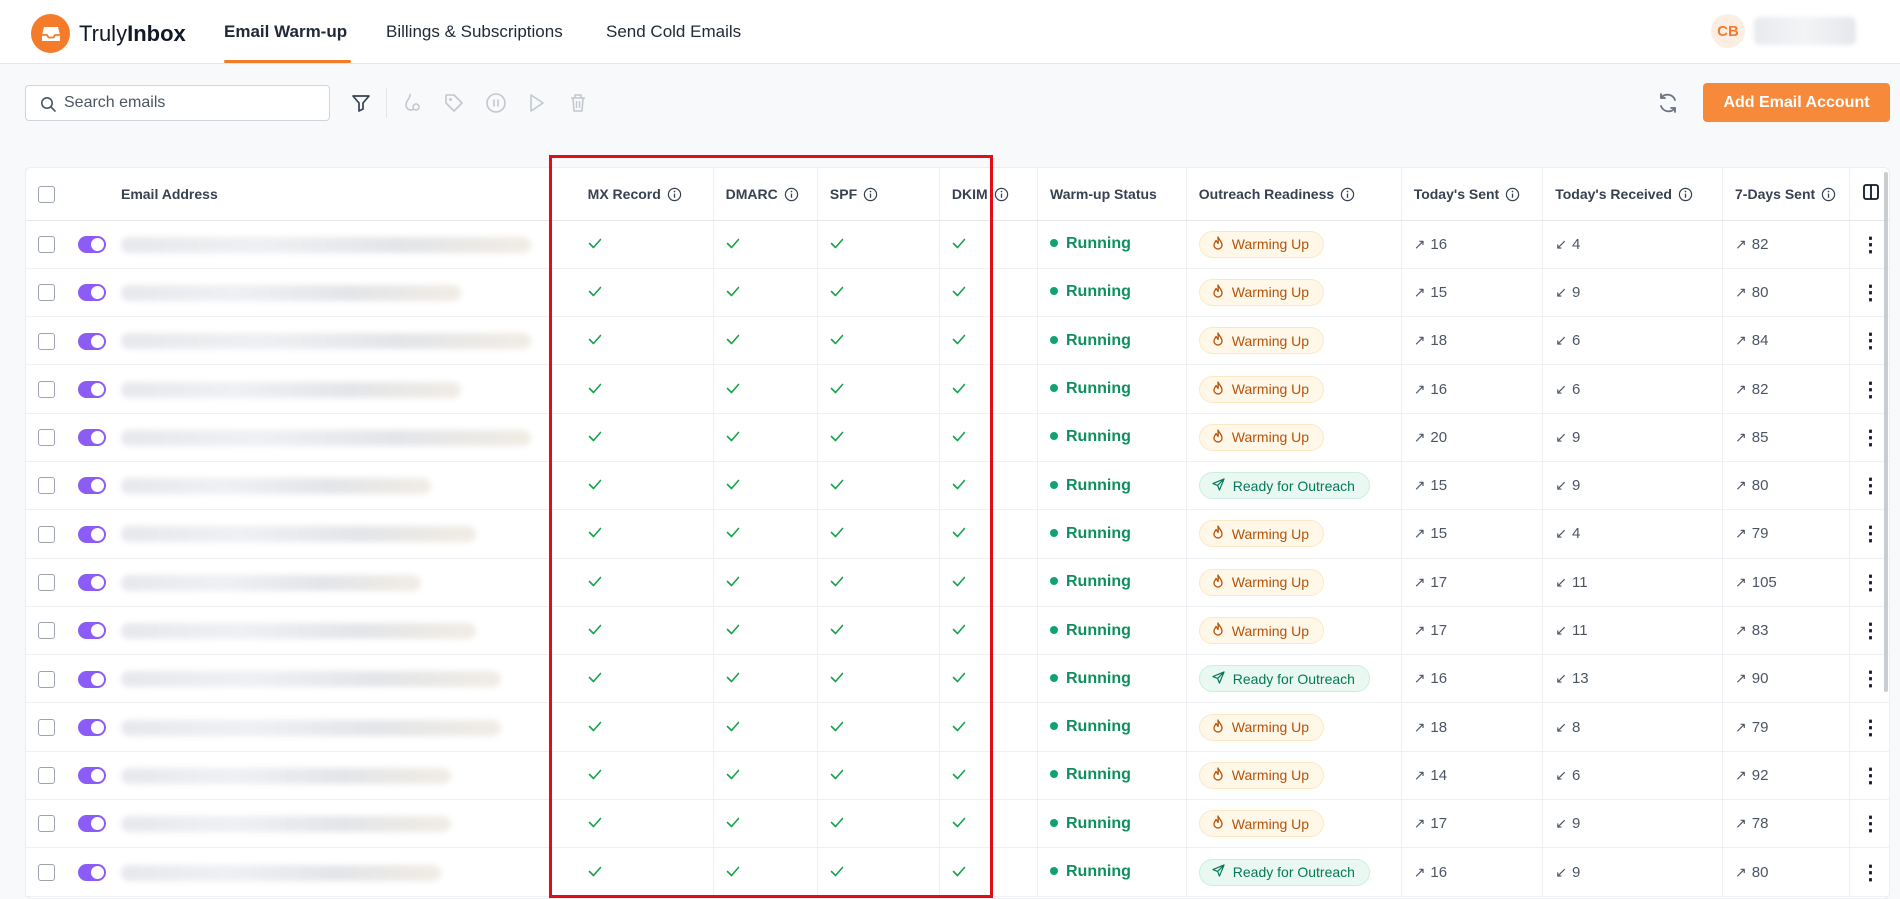 The image size is (1900, 899). What do you see at coordinates (957, 293) in the screenshot?
I see `table-row: Running Warming Up ↗ 15 ↙ 9 ↗ 80 ⋮` at bounding box center [957, 293].